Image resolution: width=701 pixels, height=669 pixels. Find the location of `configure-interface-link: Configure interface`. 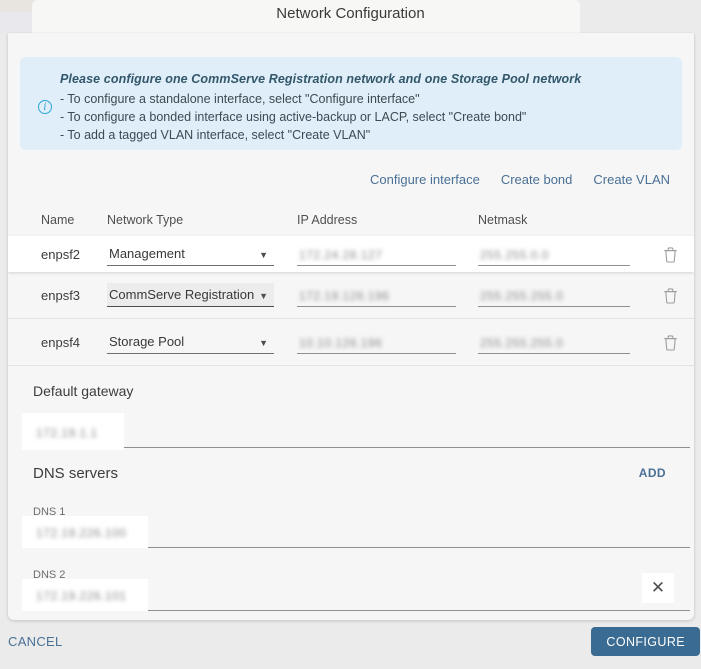

configure-interface-link: Configure interface is located at coordinates (425, 179).